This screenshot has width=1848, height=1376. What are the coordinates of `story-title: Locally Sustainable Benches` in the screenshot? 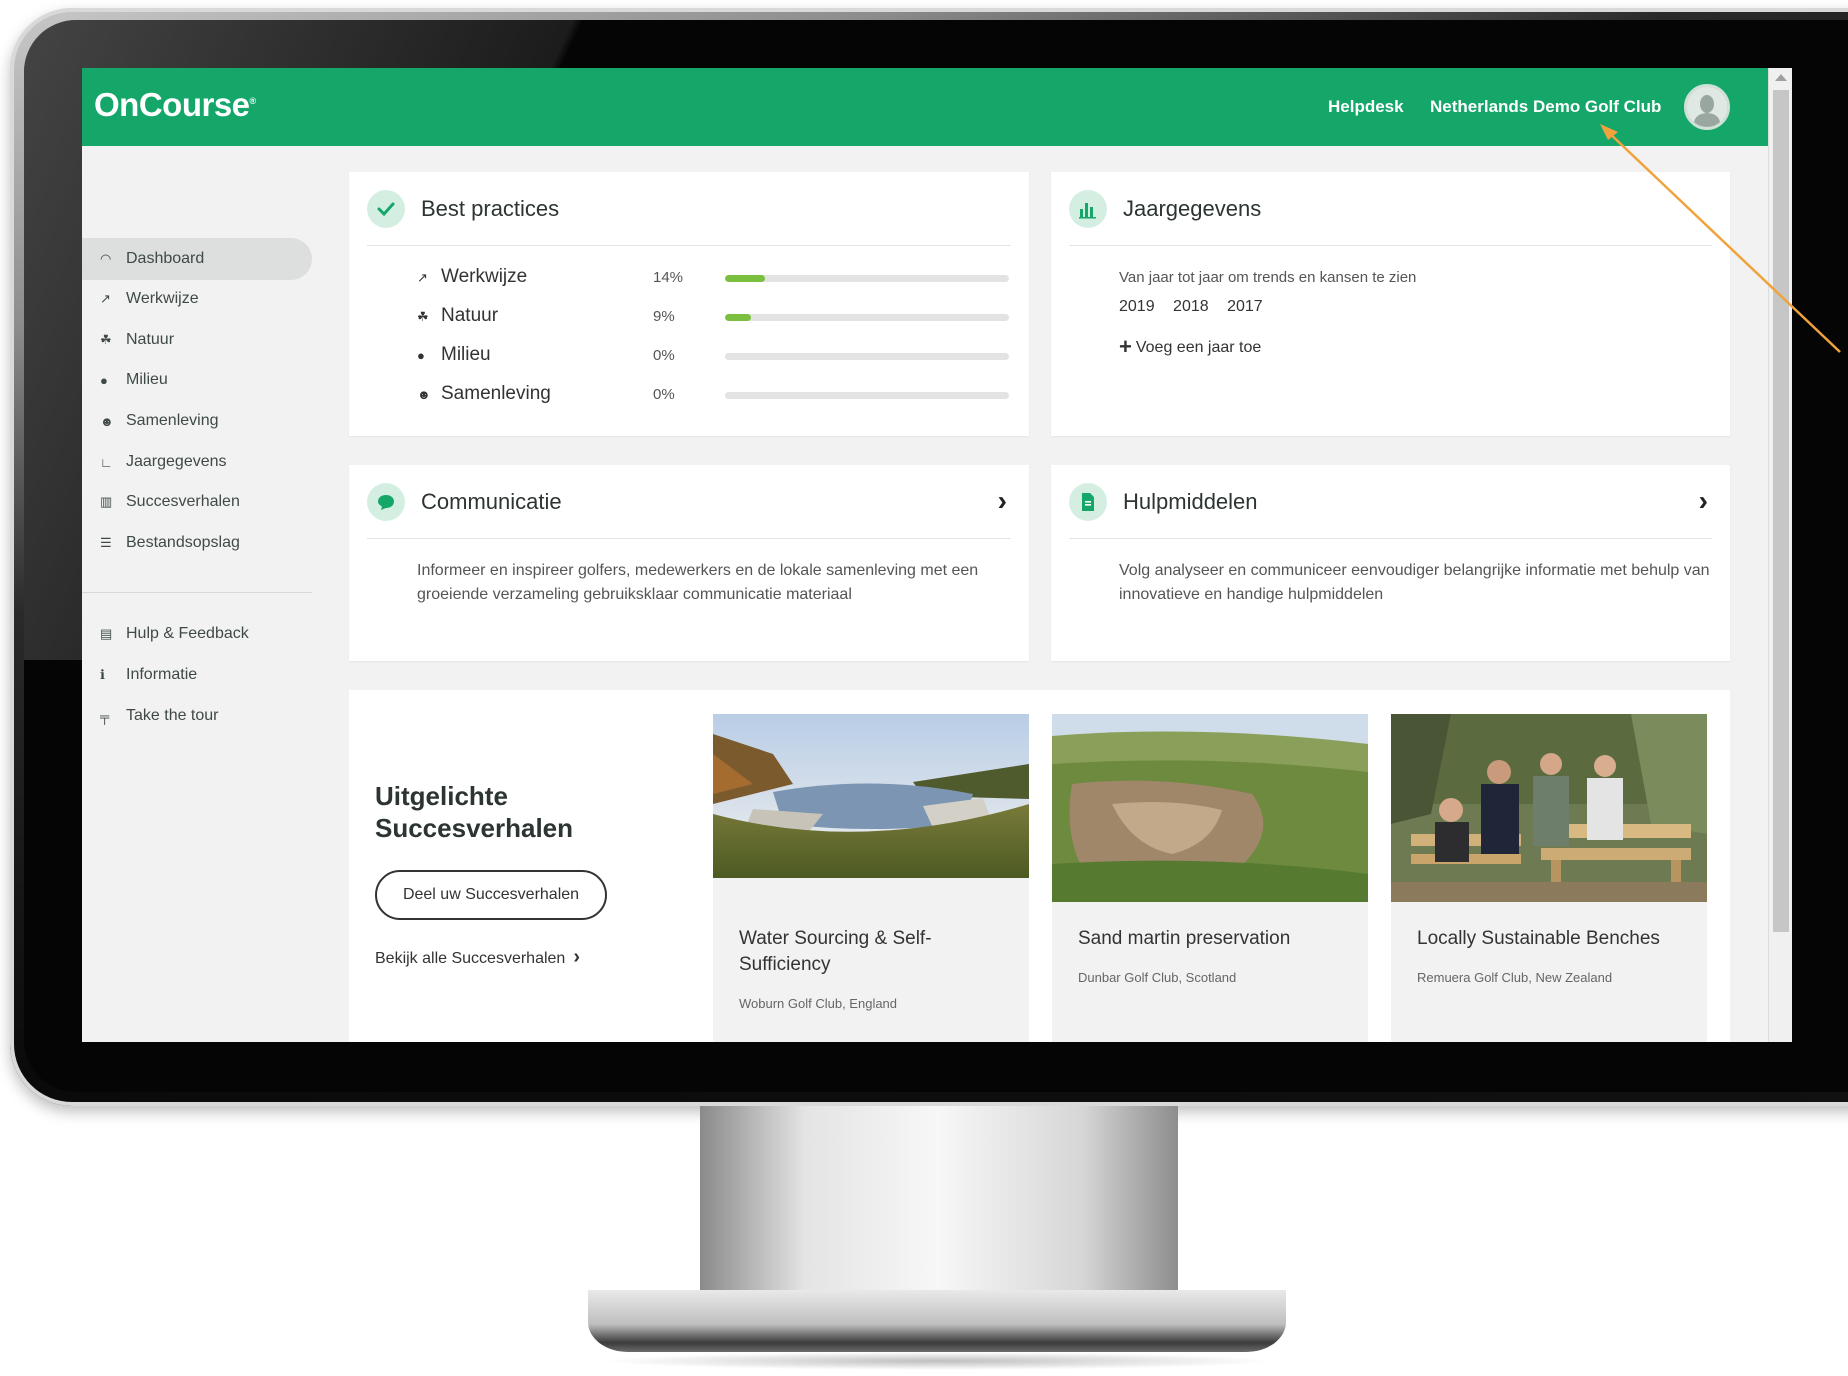 It's located at (1538, 938).